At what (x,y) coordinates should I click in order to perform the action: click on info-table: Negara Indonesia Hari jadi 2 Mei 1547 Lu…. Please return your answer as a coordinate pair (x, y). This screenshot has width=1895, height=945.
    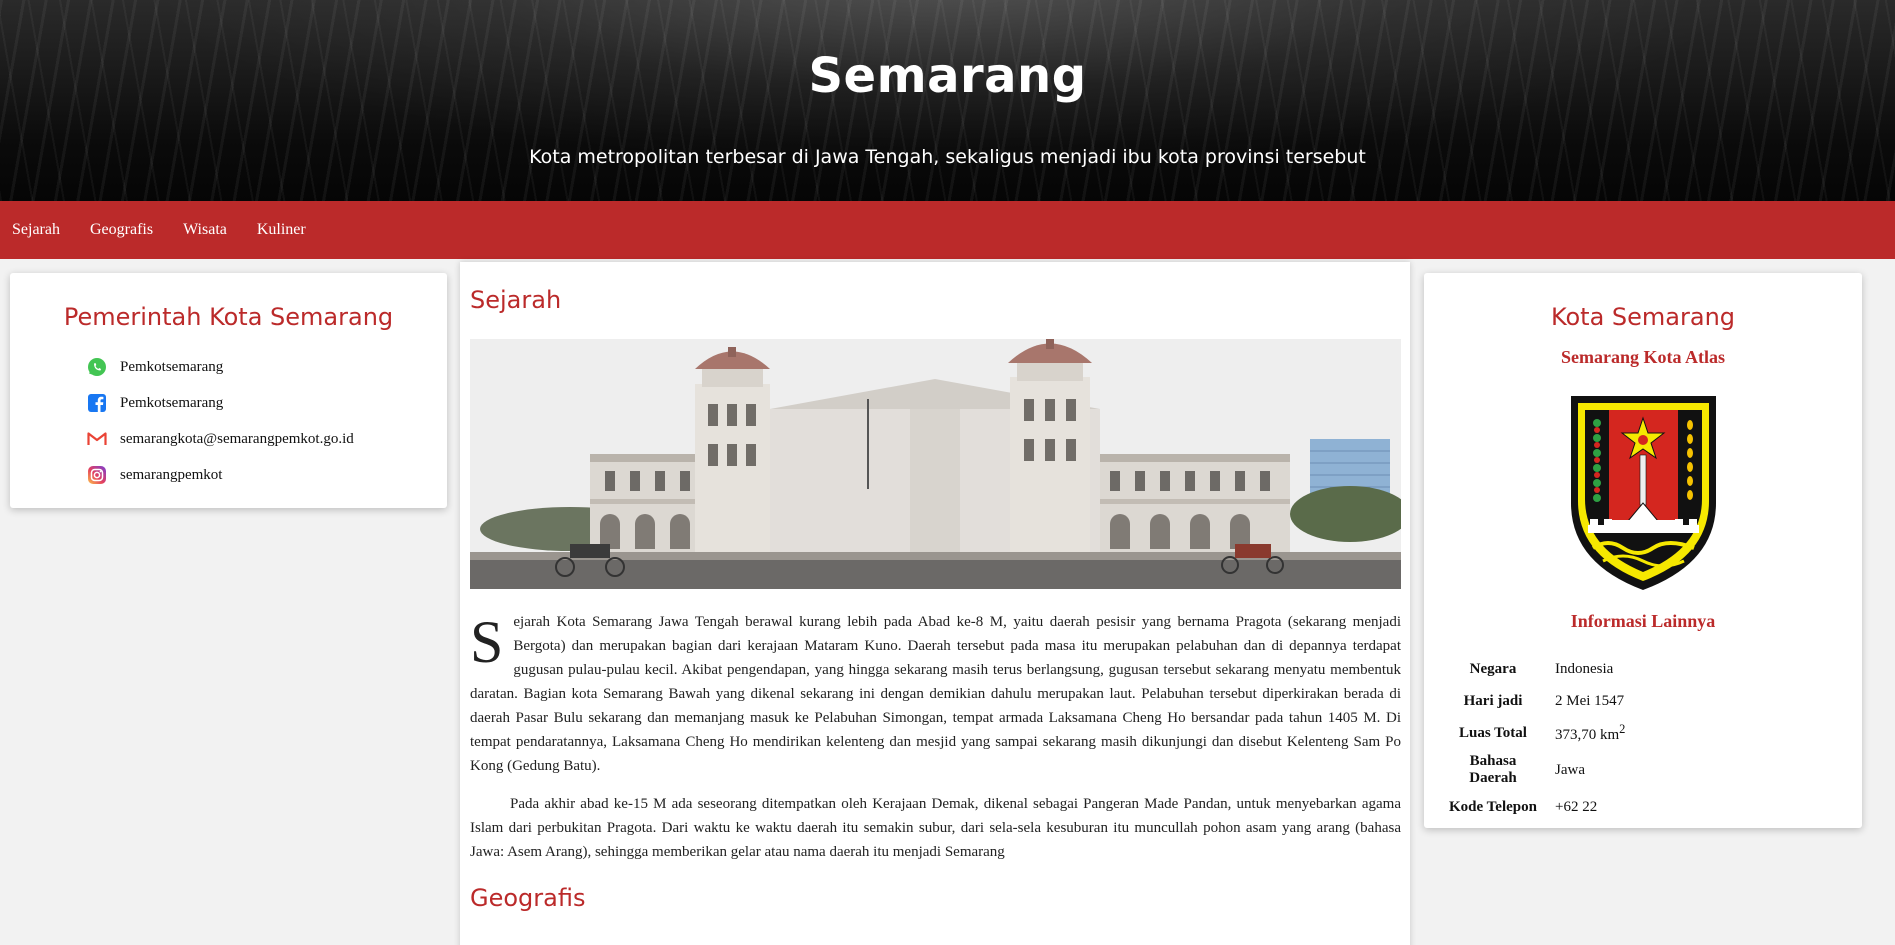
    Looking at the image, I should click on (1535, 738).